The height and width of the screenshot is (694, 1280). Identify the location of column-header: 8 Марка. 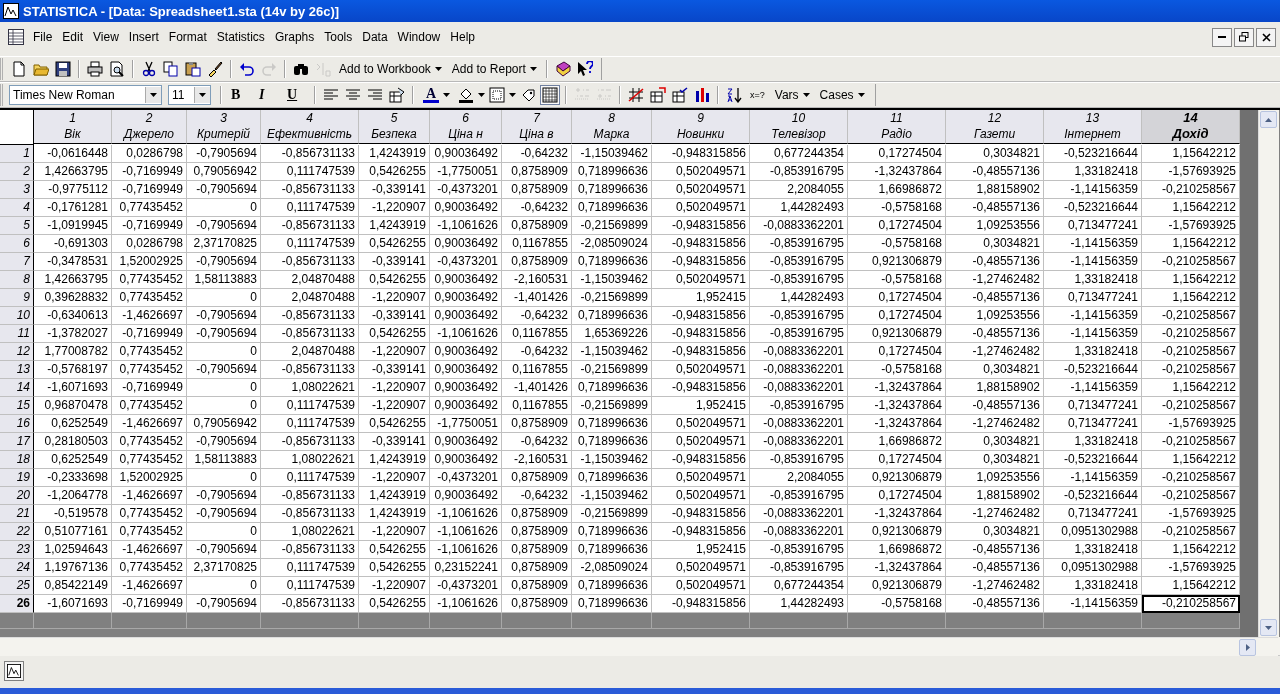
(612, 127).